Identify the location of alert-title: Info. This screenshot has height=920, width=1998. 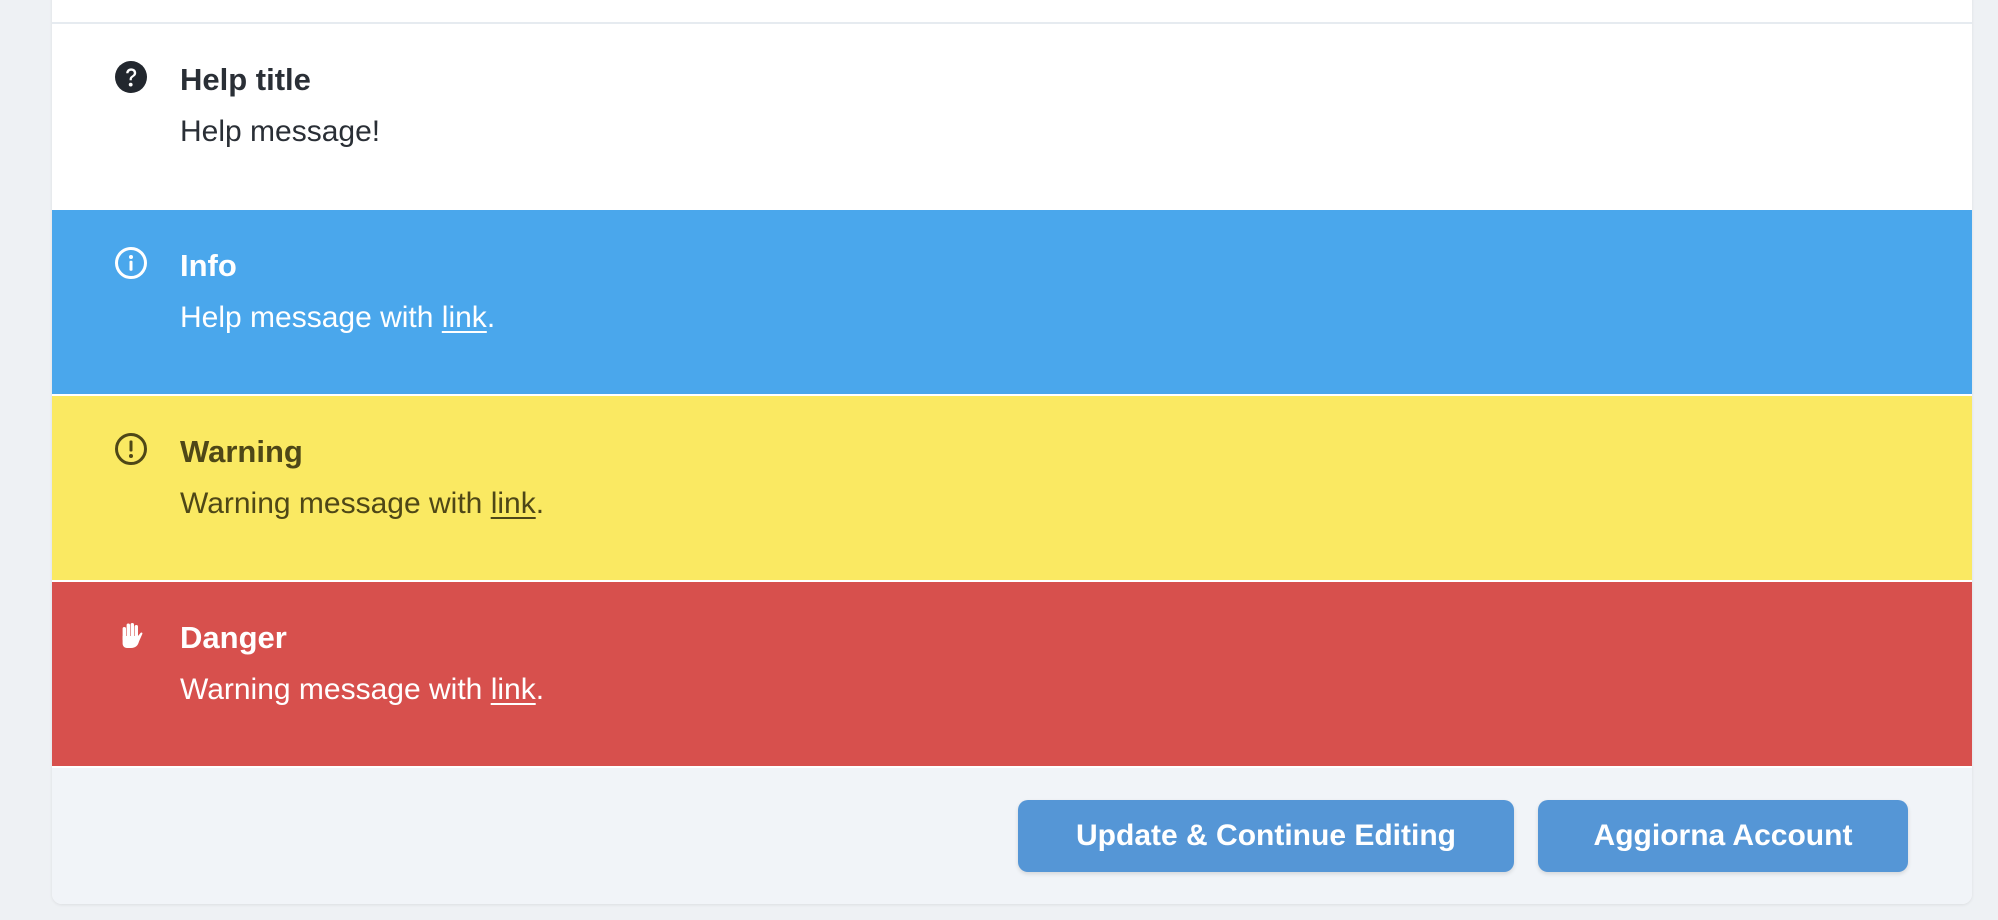
(208, 265).